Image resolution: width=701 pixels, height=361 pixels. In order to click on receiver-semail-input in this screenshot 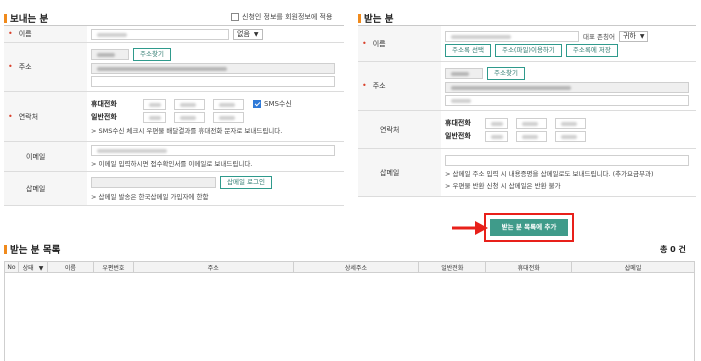, I will do `click(567, 160)`.